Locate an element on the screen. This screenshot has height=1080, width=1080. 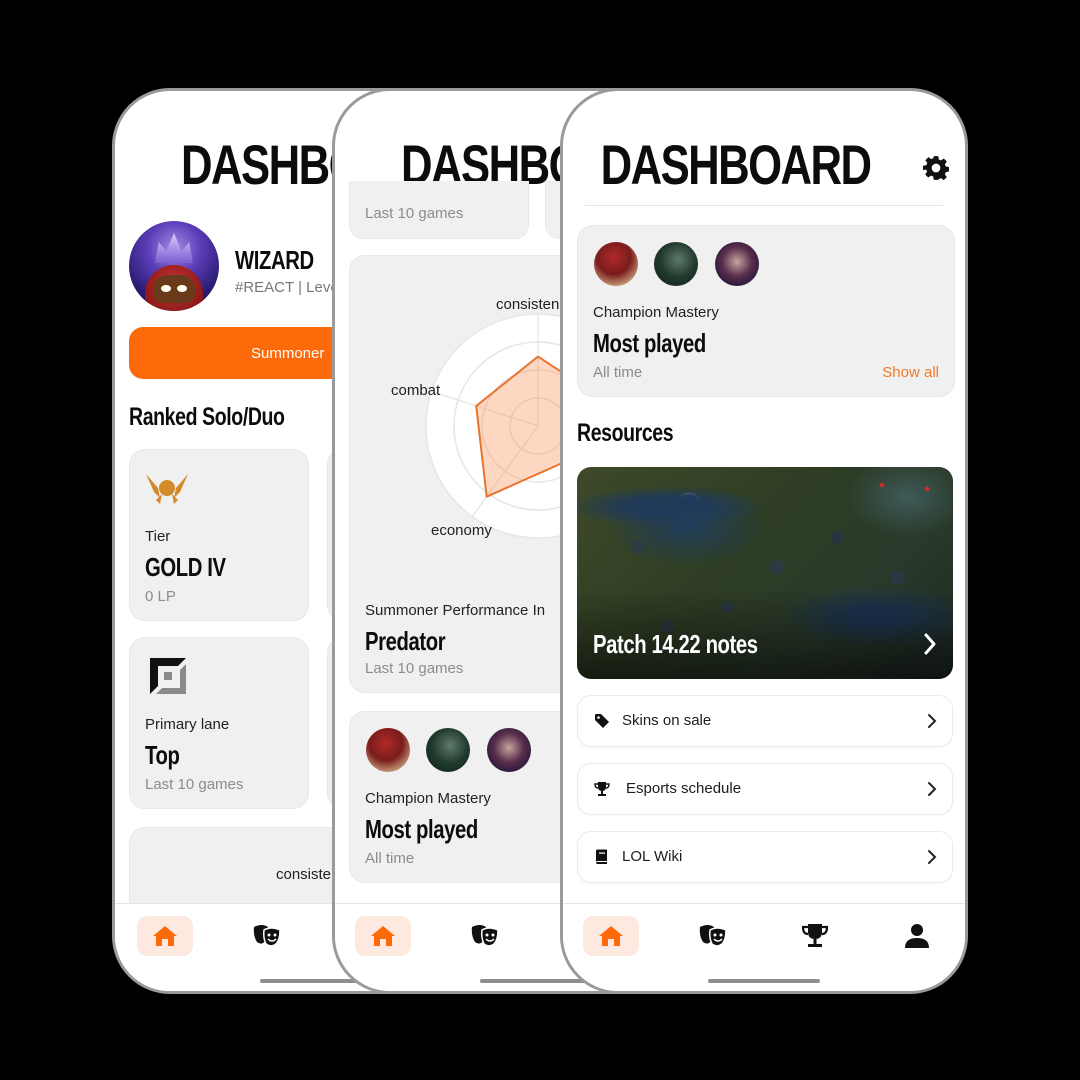
performance-label: Summoner Performance In is located at coordinates (455, 610).